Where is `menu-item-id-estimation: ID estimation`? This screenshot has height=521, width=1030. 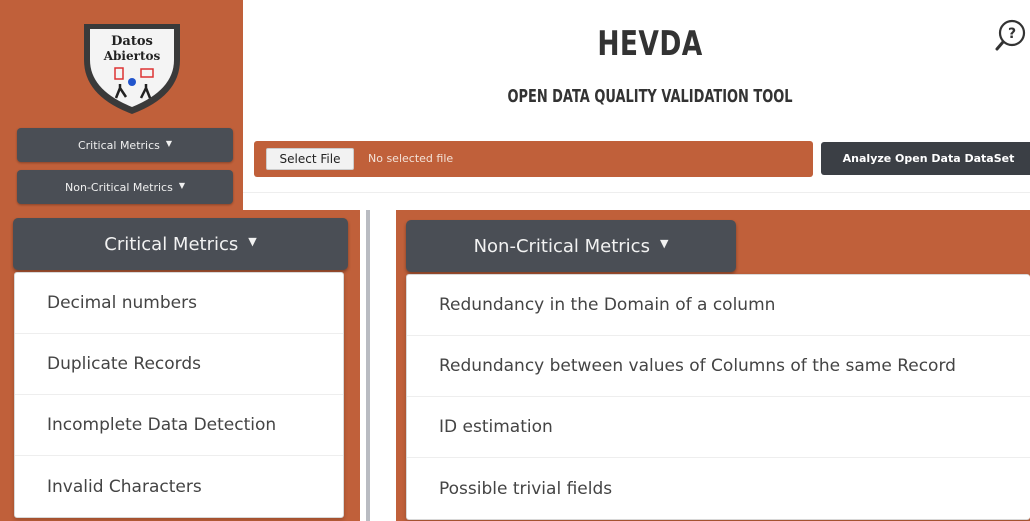 menu-item-id-estimation: ID estimation is located at coordinates (718, 427).